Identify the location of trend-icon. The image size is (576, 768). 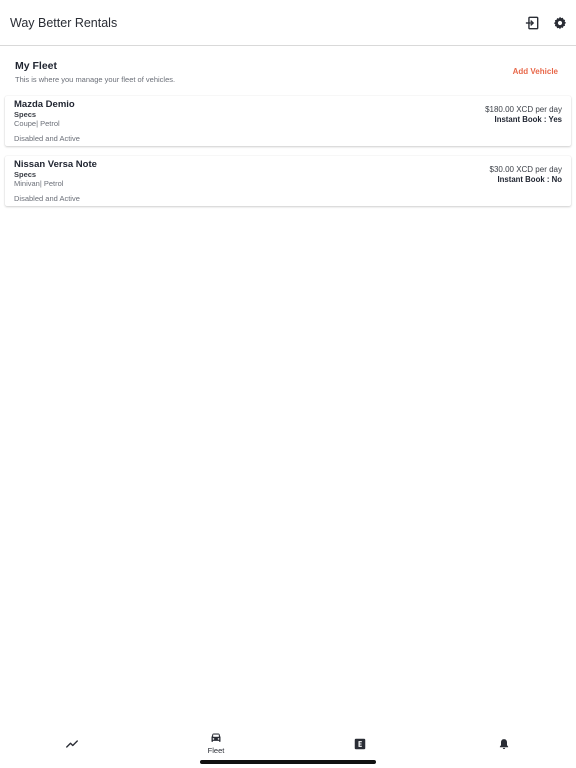
(72, 744).